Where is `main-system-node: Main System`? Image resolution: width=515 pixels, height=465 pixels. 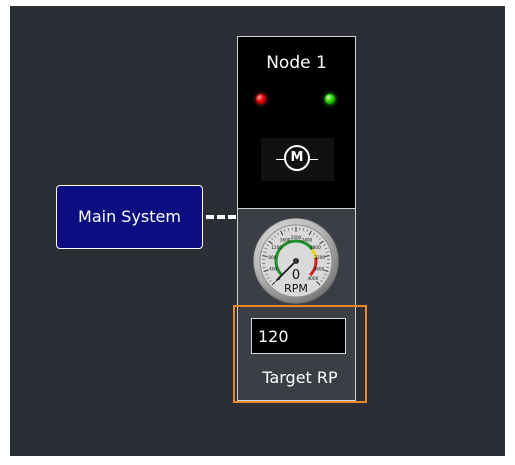 main-system-node: Main System is located at coordinates (129, 217).